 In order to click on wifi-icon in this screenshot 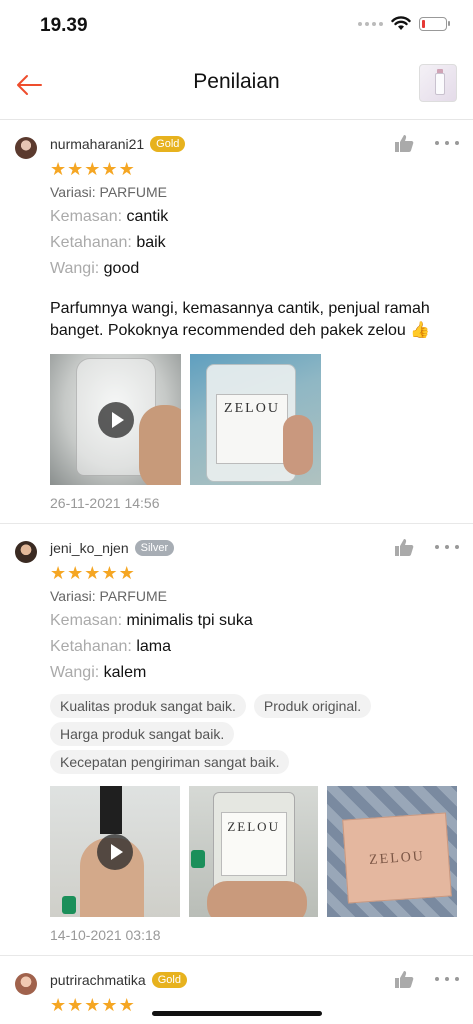, I will do `click(401, 23)`.